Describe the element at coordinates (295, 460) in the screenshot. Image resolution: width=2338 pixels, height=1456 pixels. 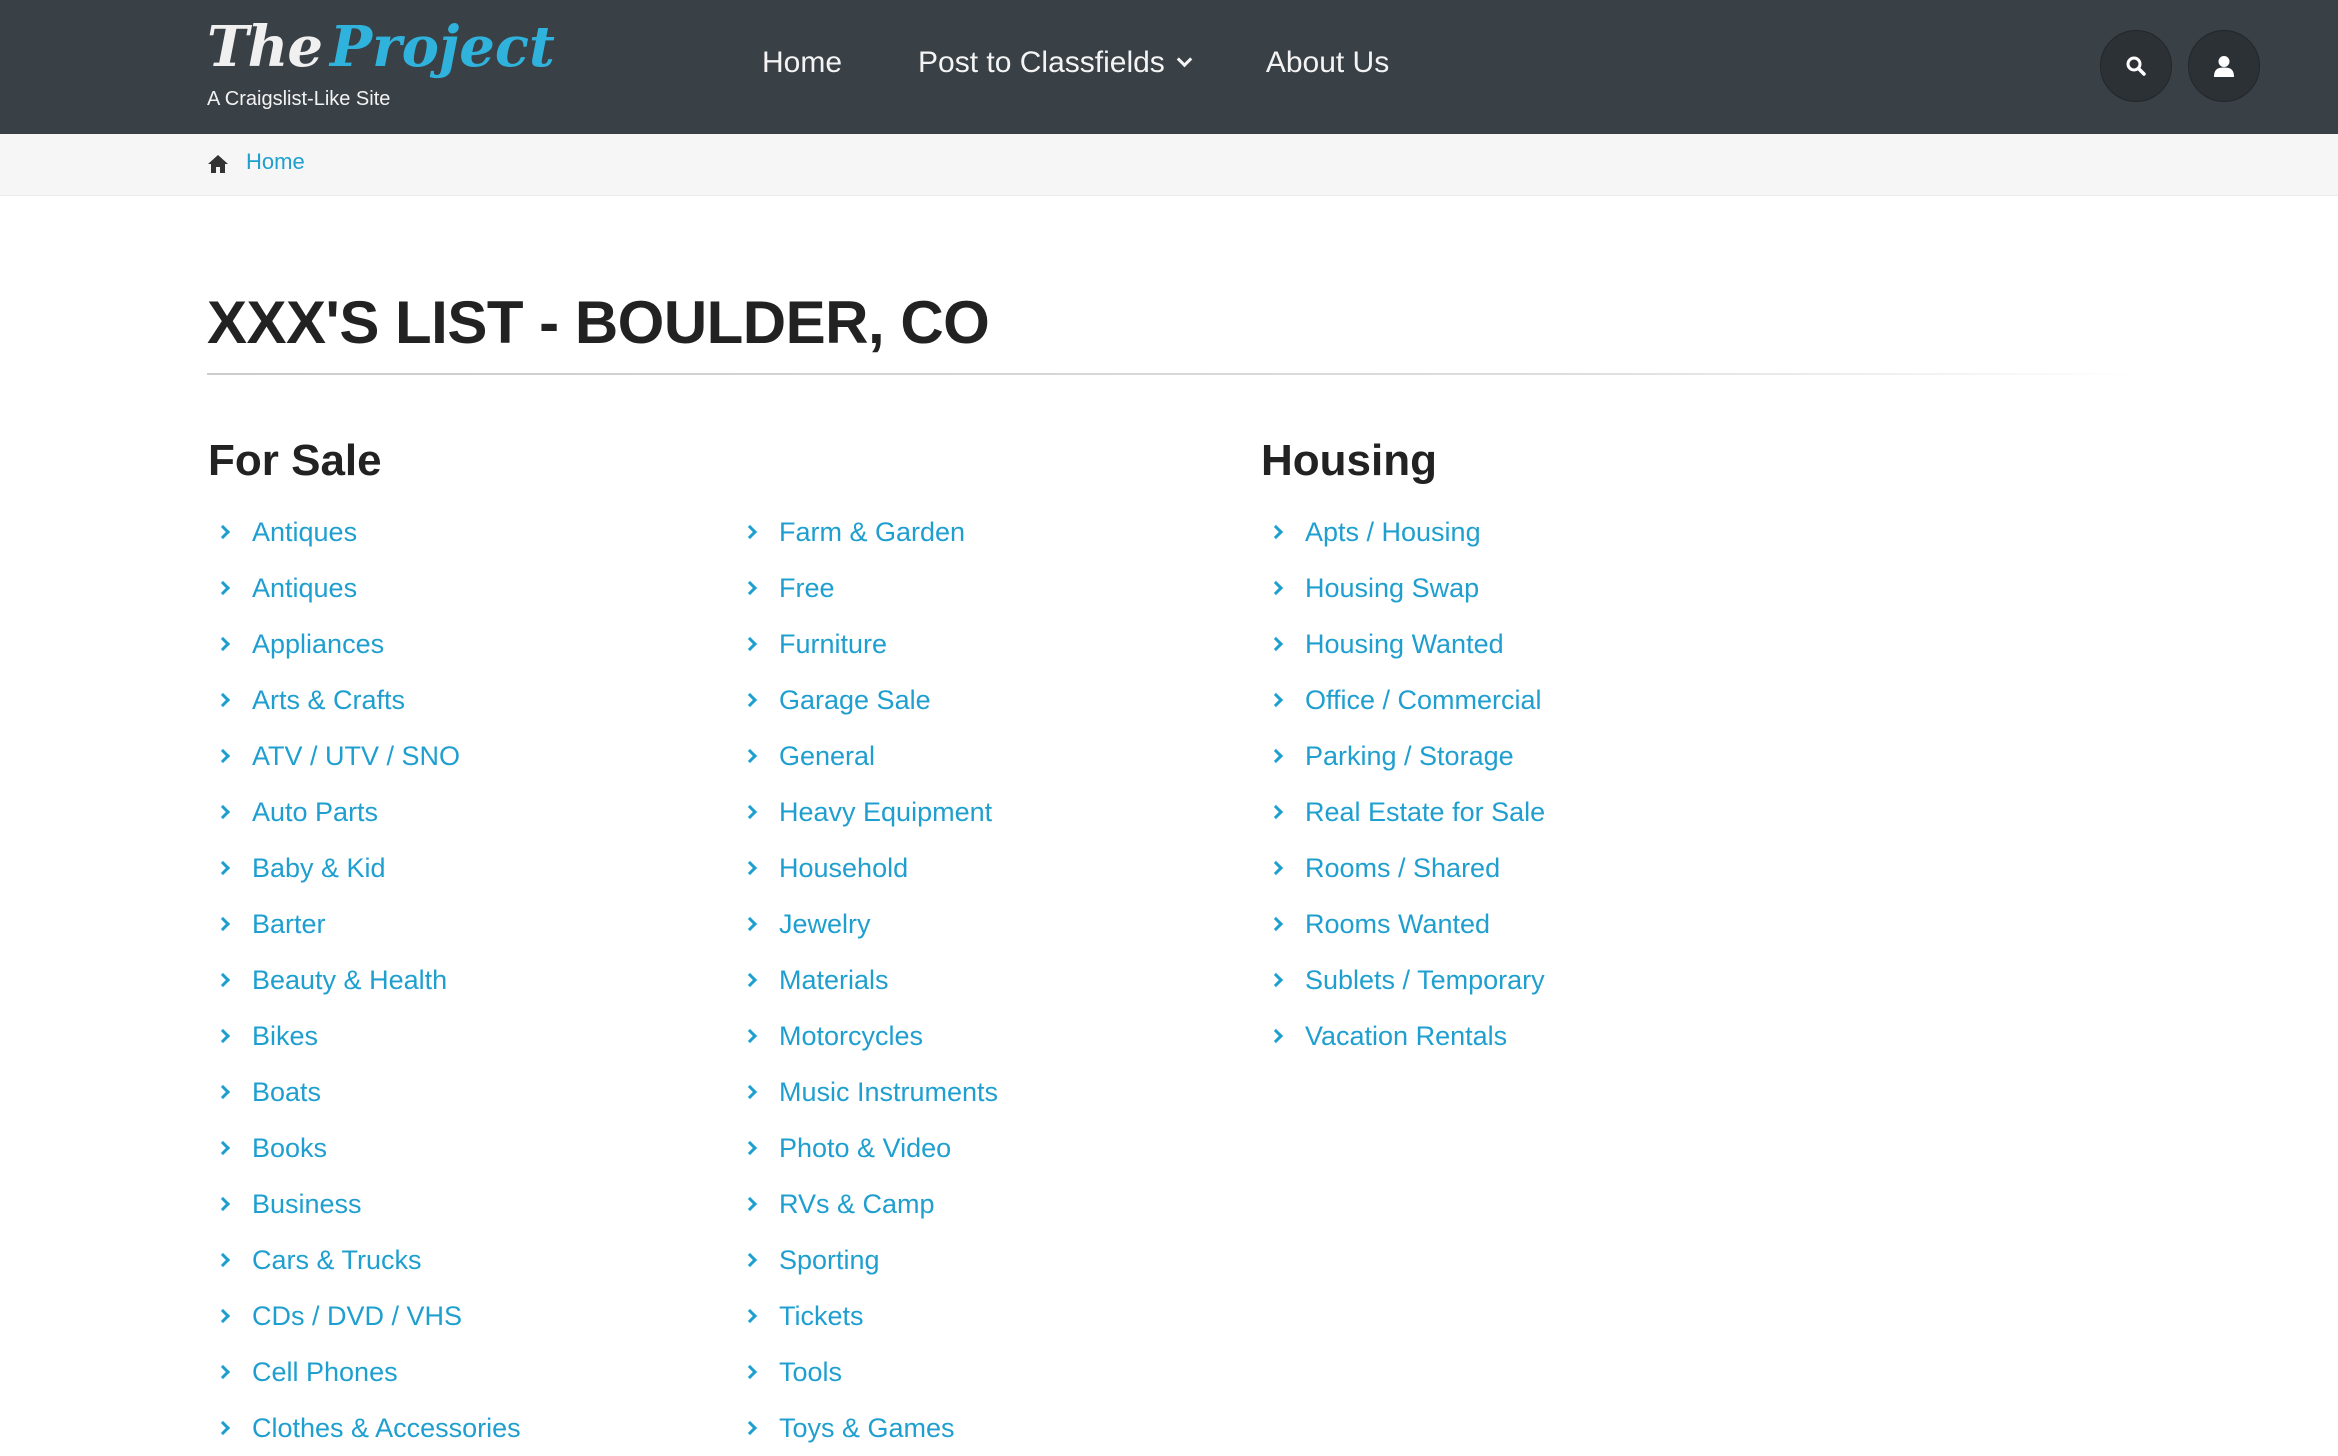
I see `section-heading-for-sale: For Sale` at that location.